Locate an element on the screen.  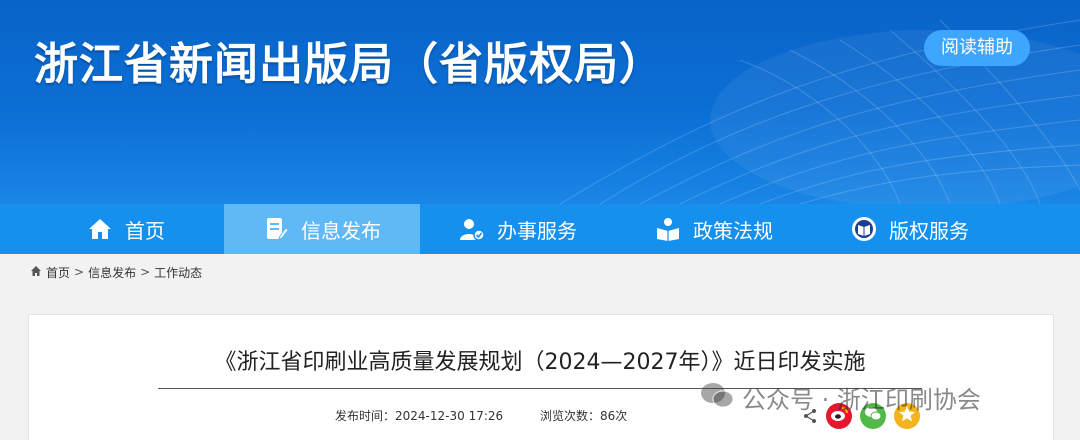
breadcrumb: 首页 > 信息发布 > 工作动态 is located at coordinates (116, 272).